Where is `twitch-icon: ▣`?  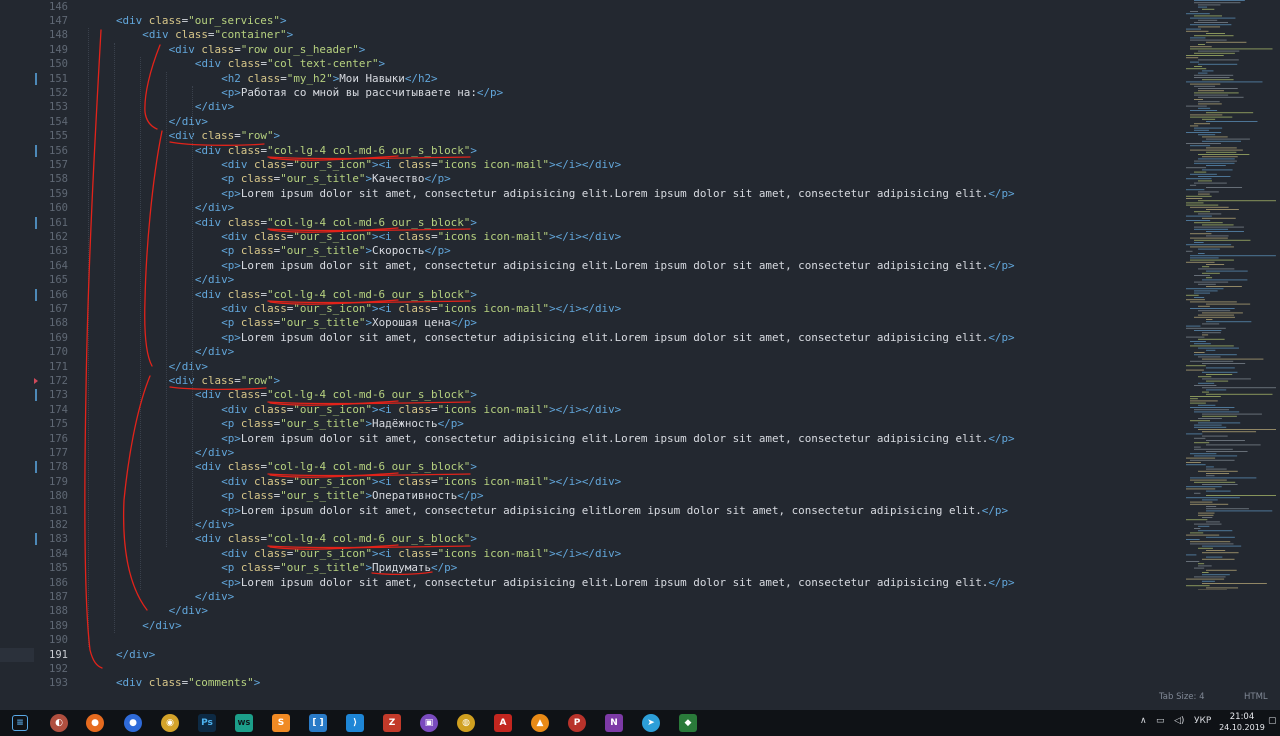 twitch-icon: ▣ is located at coordinates (429, 723).